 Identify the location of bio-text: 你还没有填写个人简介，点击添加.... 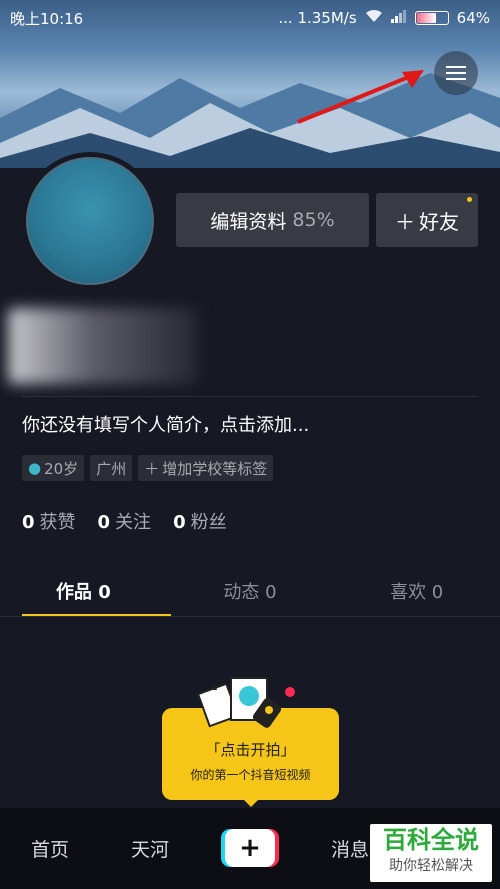
(165, 424).